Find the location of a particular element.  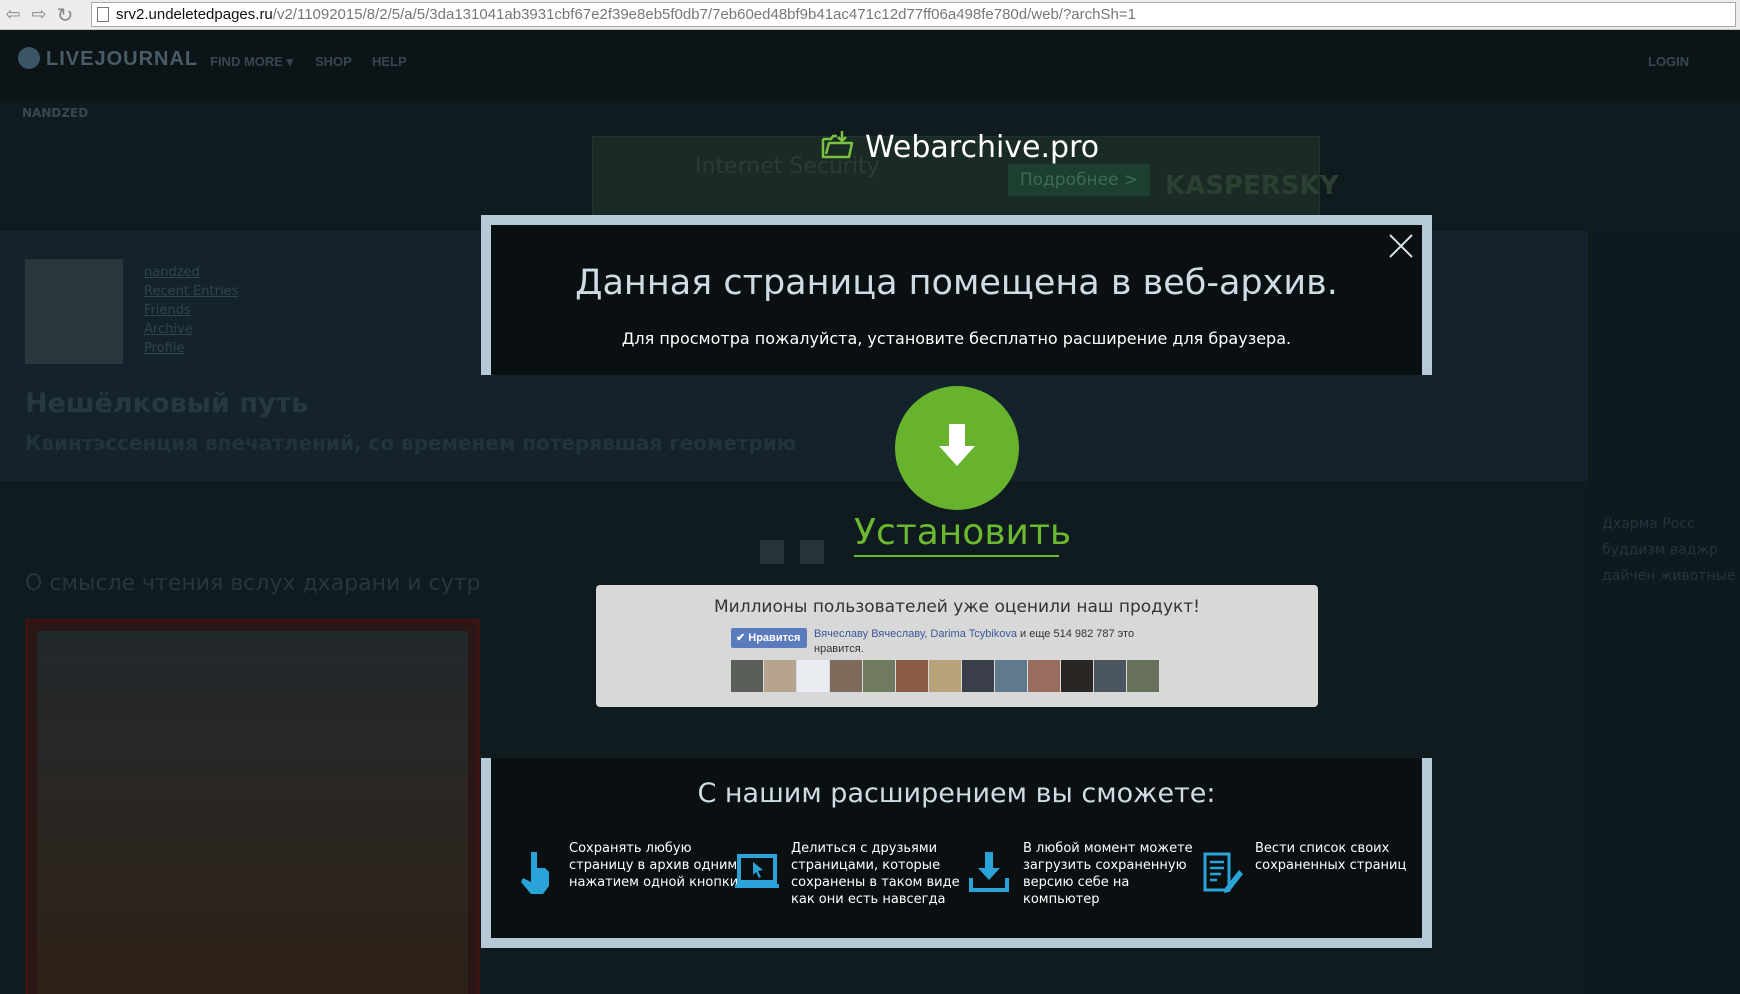

friend-avatars is located at coordinates (945, 676).